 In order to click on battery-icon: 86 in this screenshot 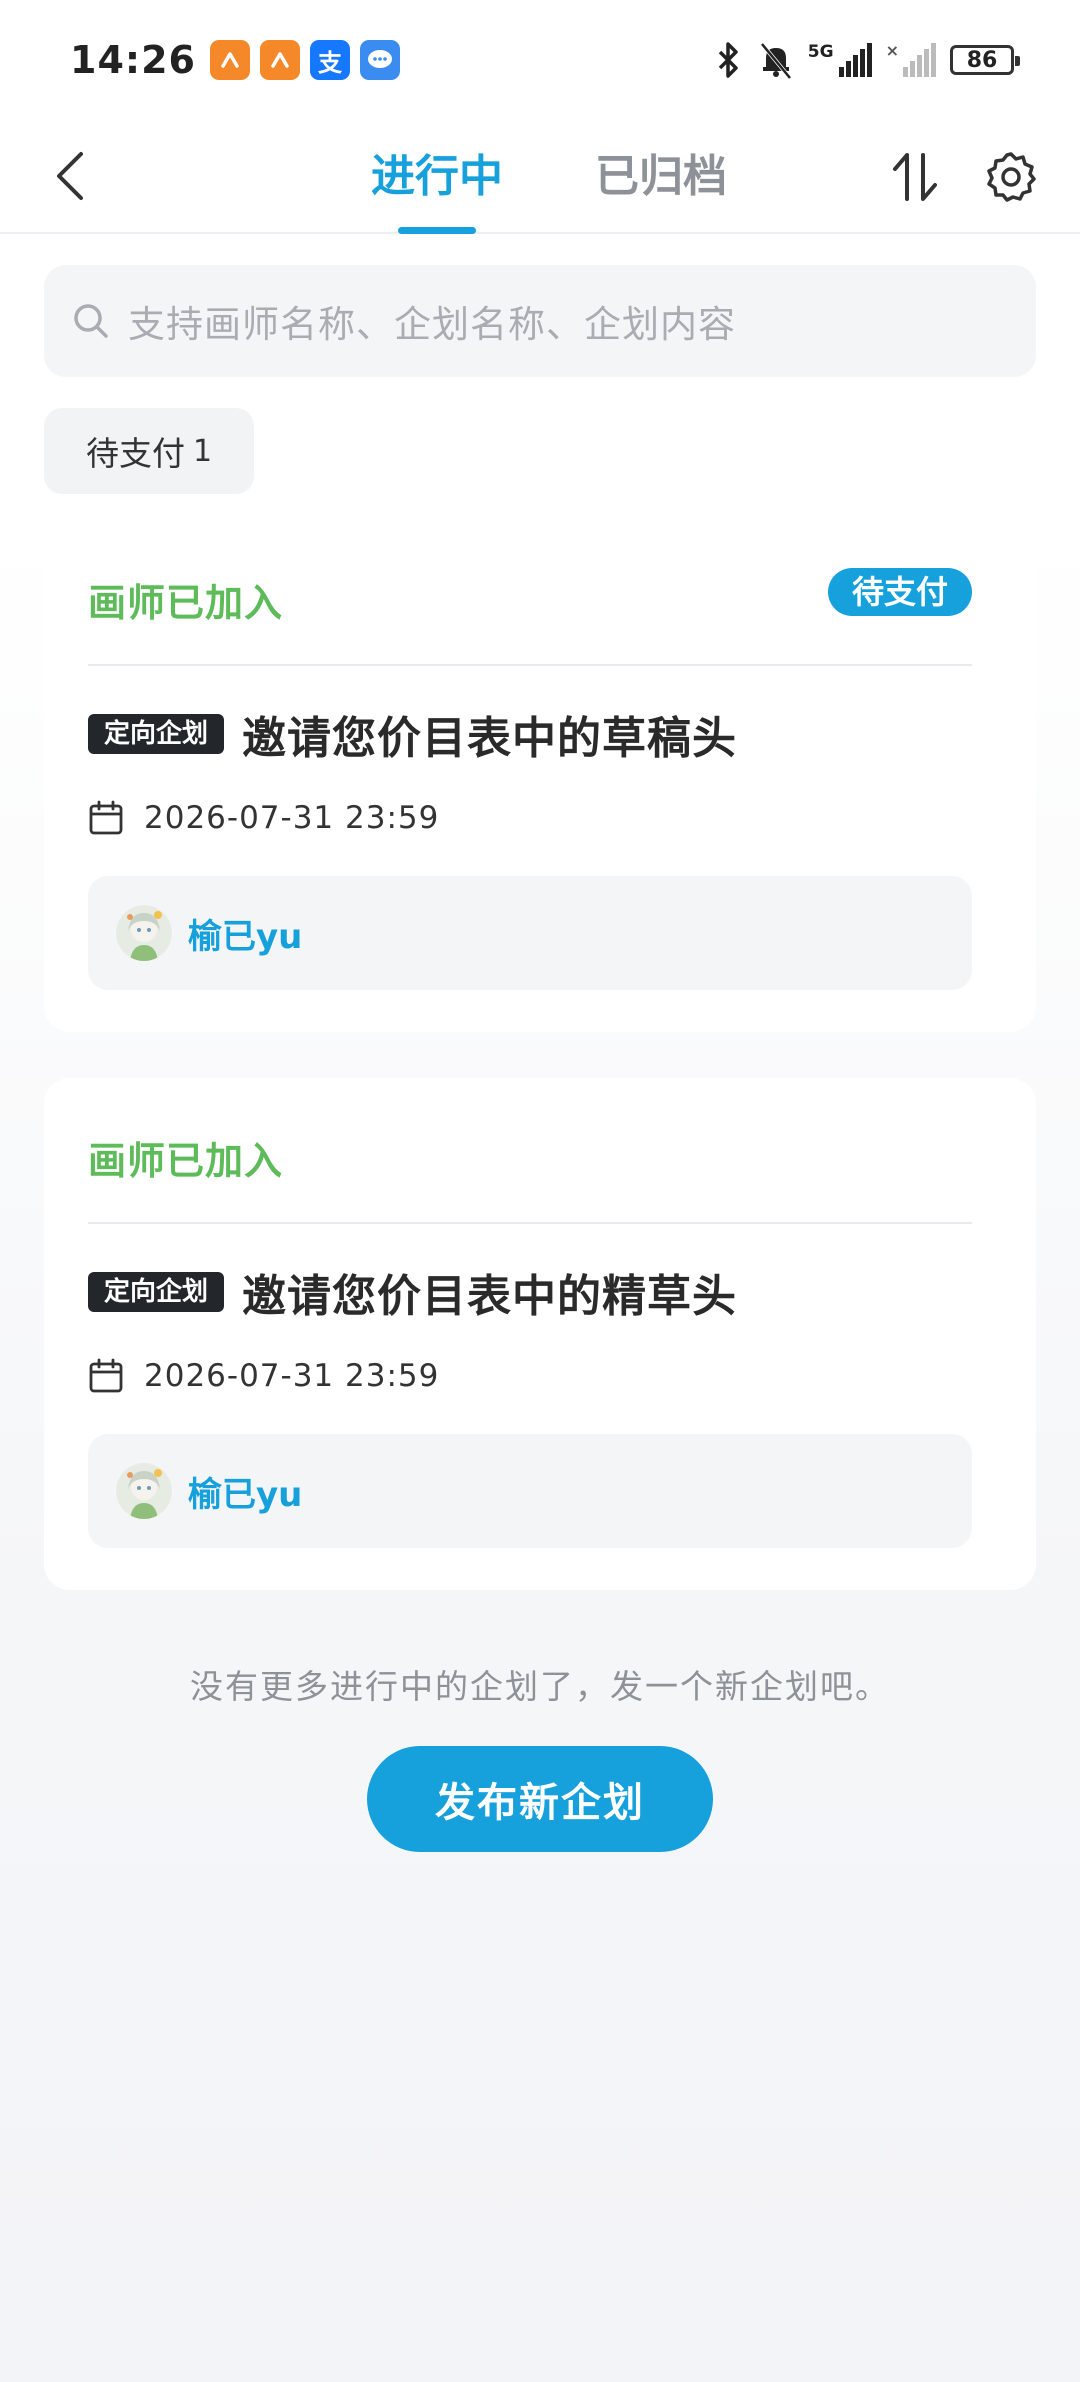, I will do `click(985, 60)`.